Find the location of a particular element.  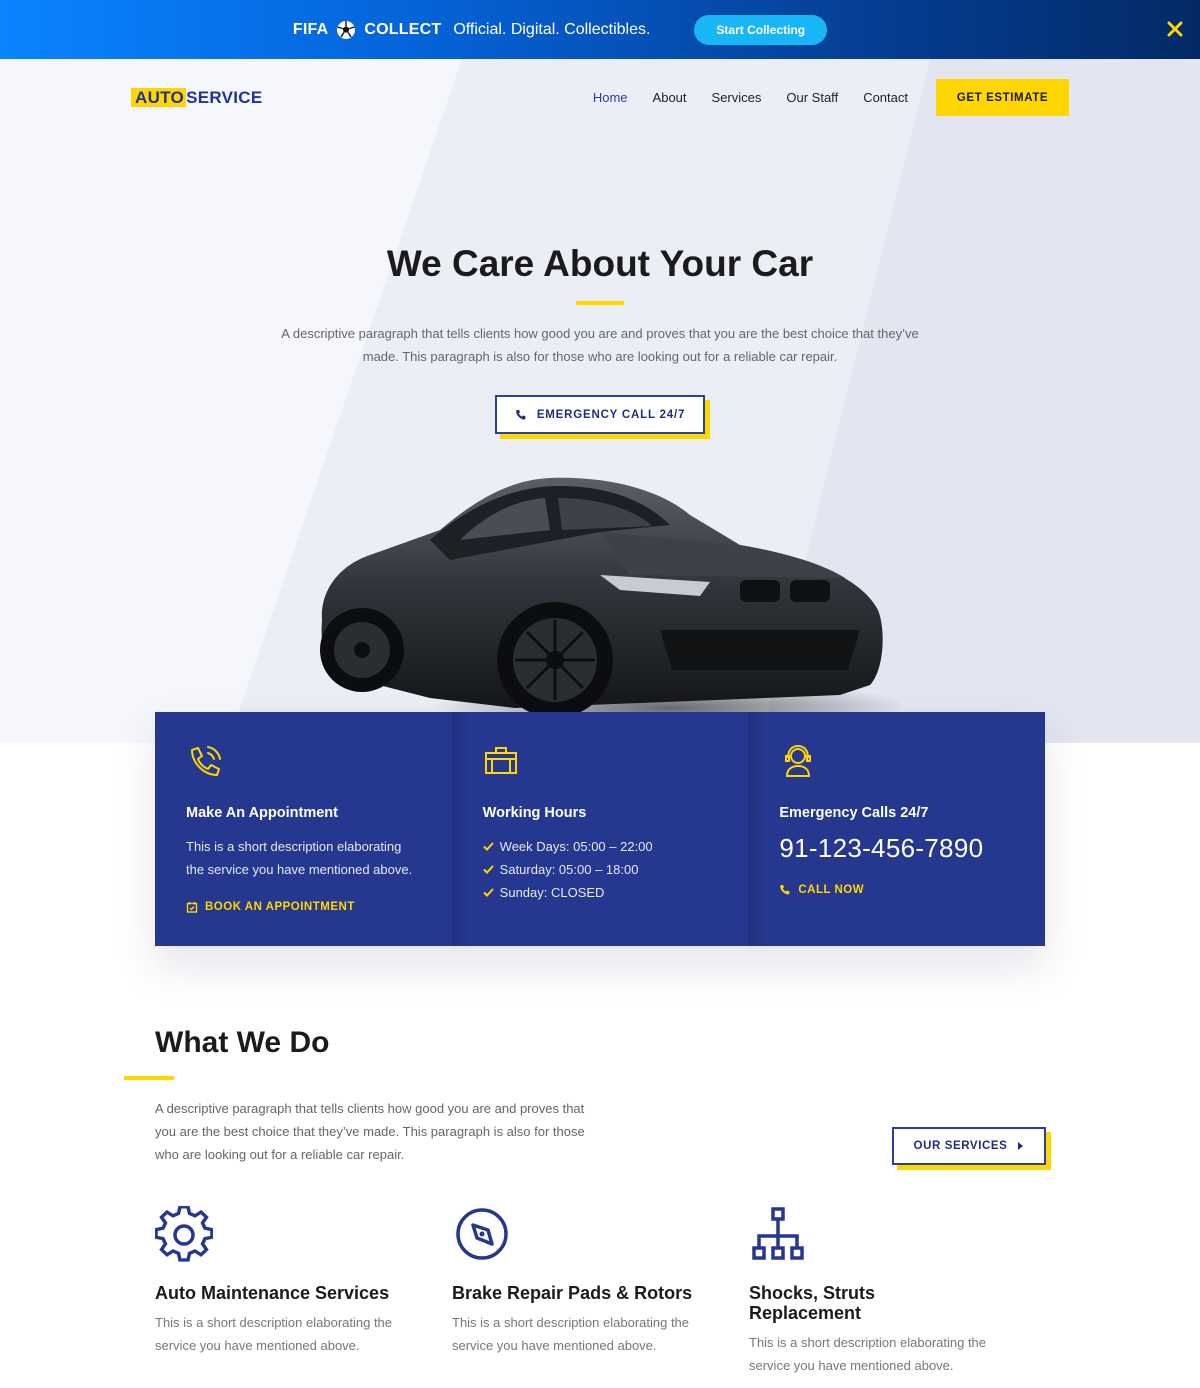

list-item: Week Days: 05:00 – 22:00 is located at coordinates (600, 846).